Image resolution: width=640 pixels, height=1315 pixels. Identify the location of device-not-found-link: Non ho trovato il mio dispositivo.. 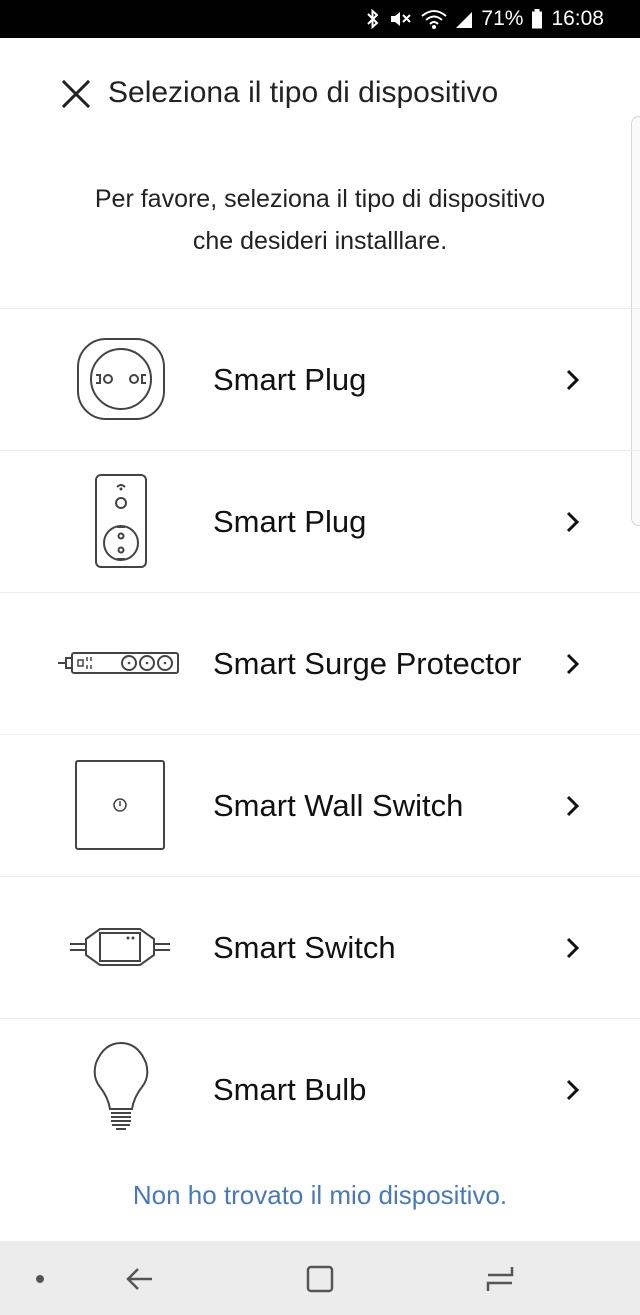
(320, 1195).